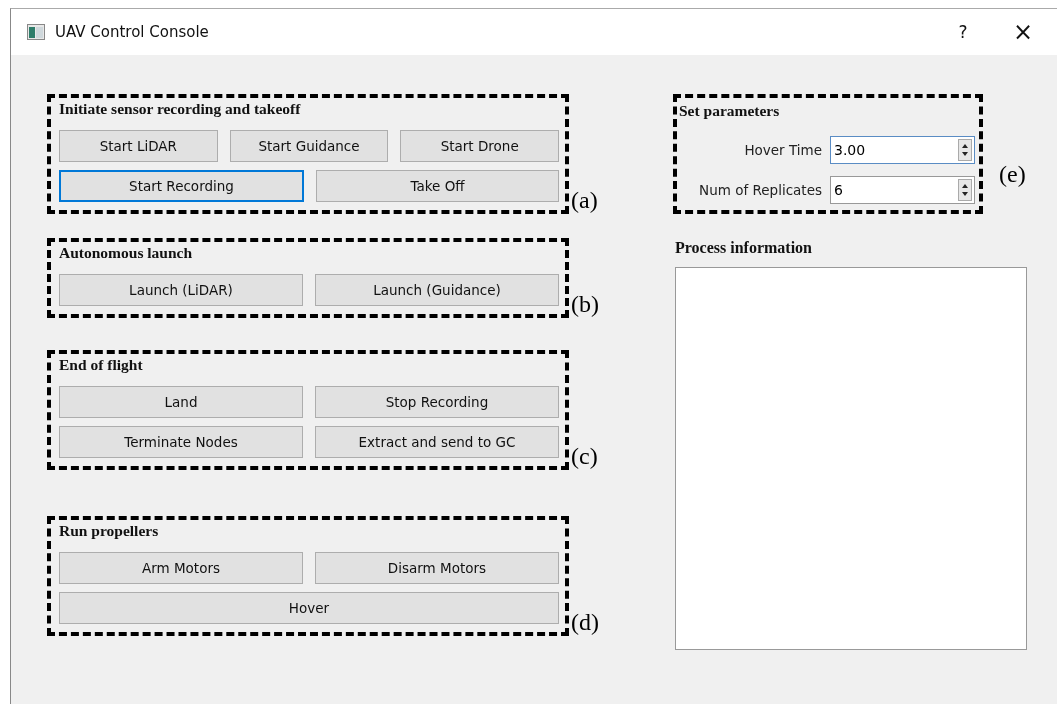  What do you see at coordinates (584, 200) in the screenshot?
I see `panel-label: (a)` at bounding box center [584, 200].